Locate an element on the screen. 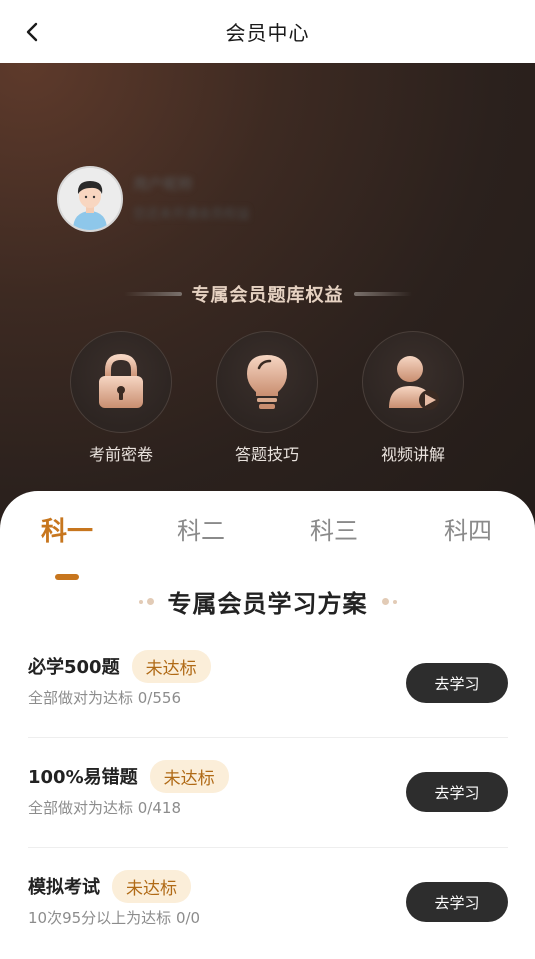 This screenshot has height=959, width=535. back-button is located at coordinates (32, 32).